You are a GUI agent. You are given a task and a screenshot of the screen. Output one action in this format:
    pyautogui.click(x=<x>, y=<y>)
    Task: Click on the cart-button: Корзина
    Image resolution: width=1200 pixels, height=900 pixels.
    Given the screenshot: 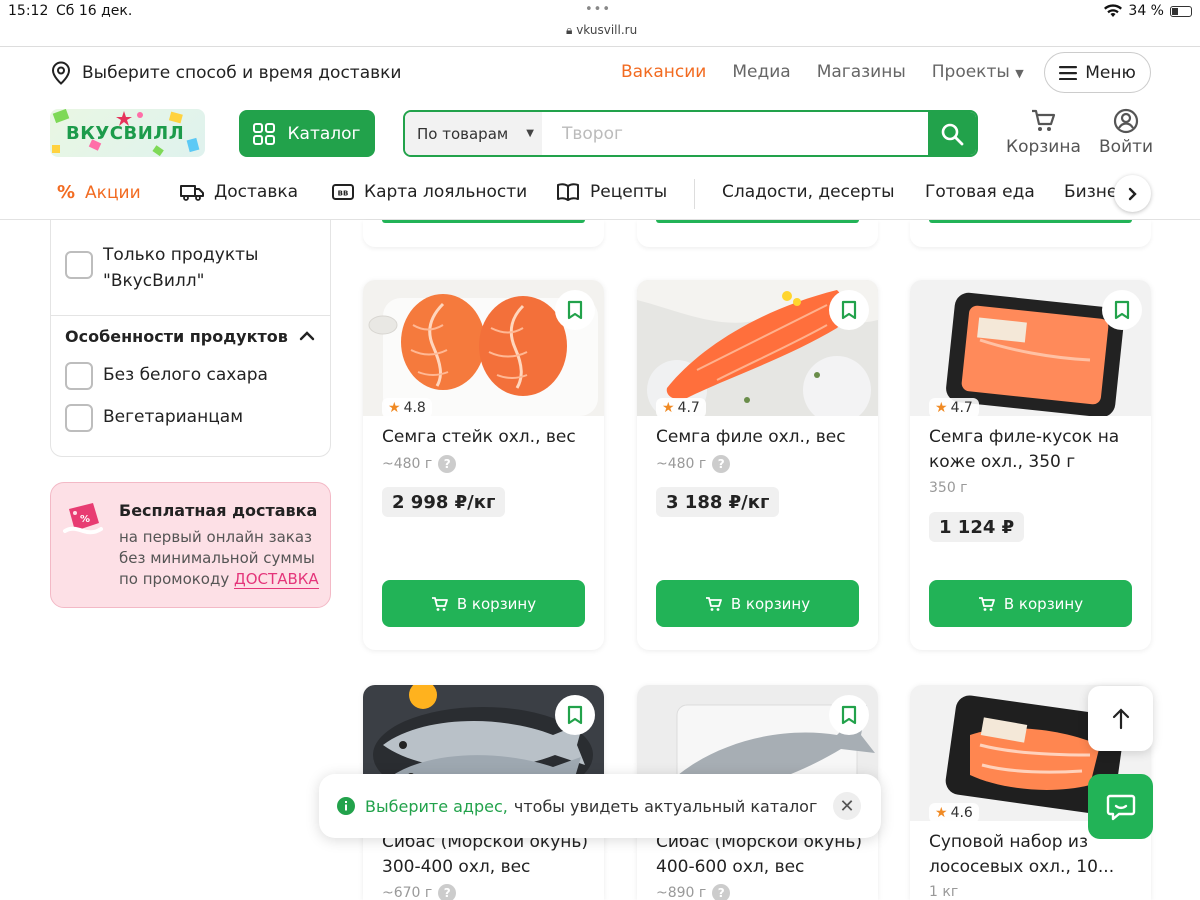 What is the action you would take?
    pyautogui.click(x=1043, y=132)
    